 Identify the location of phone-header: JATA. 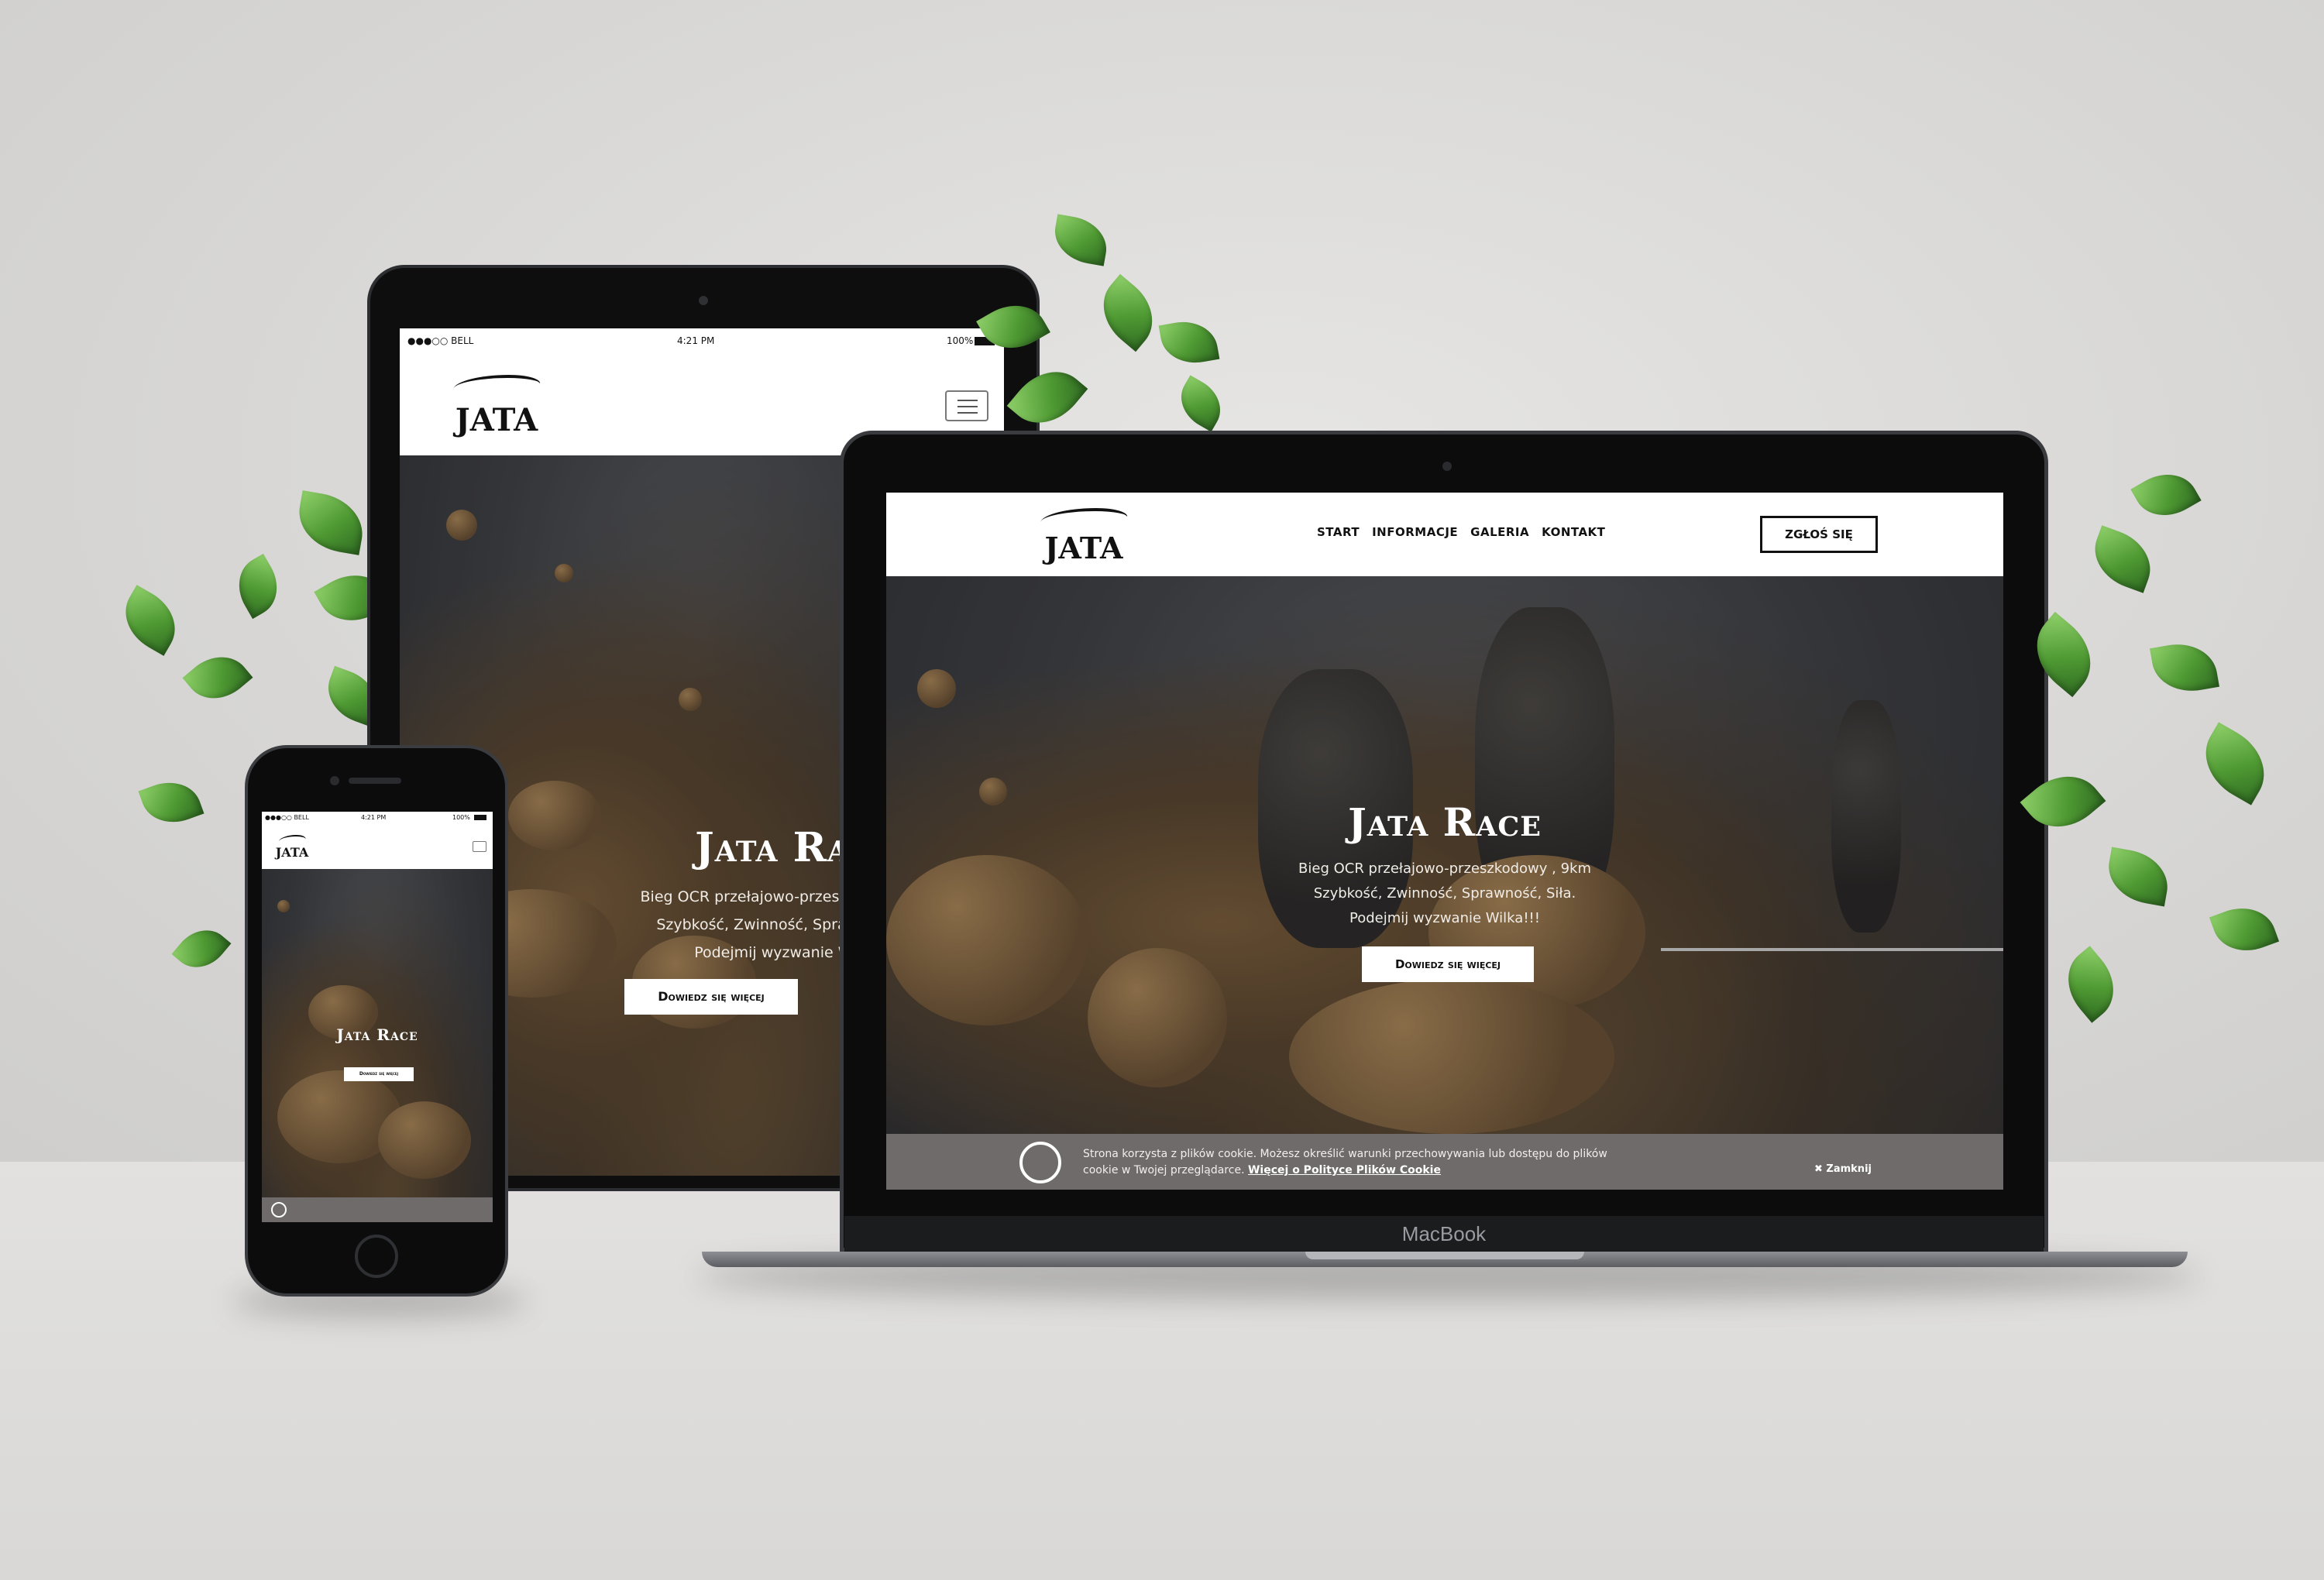
(377, 847).